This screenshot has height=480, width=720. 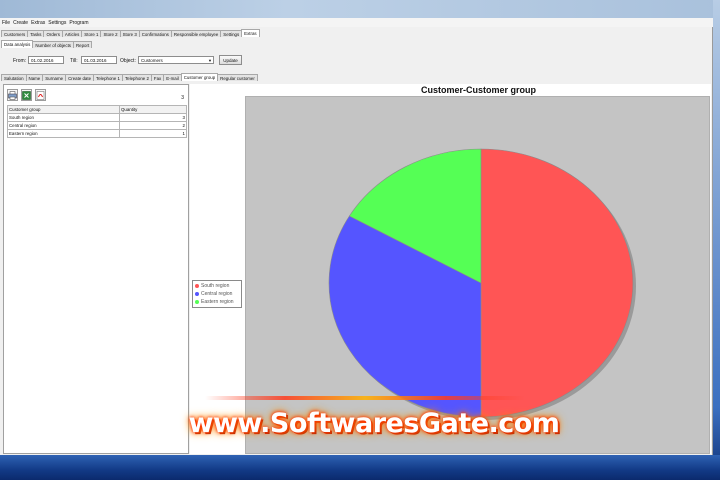 I want to click on table-row: Eastern region 1, so click(x=97, y=133).